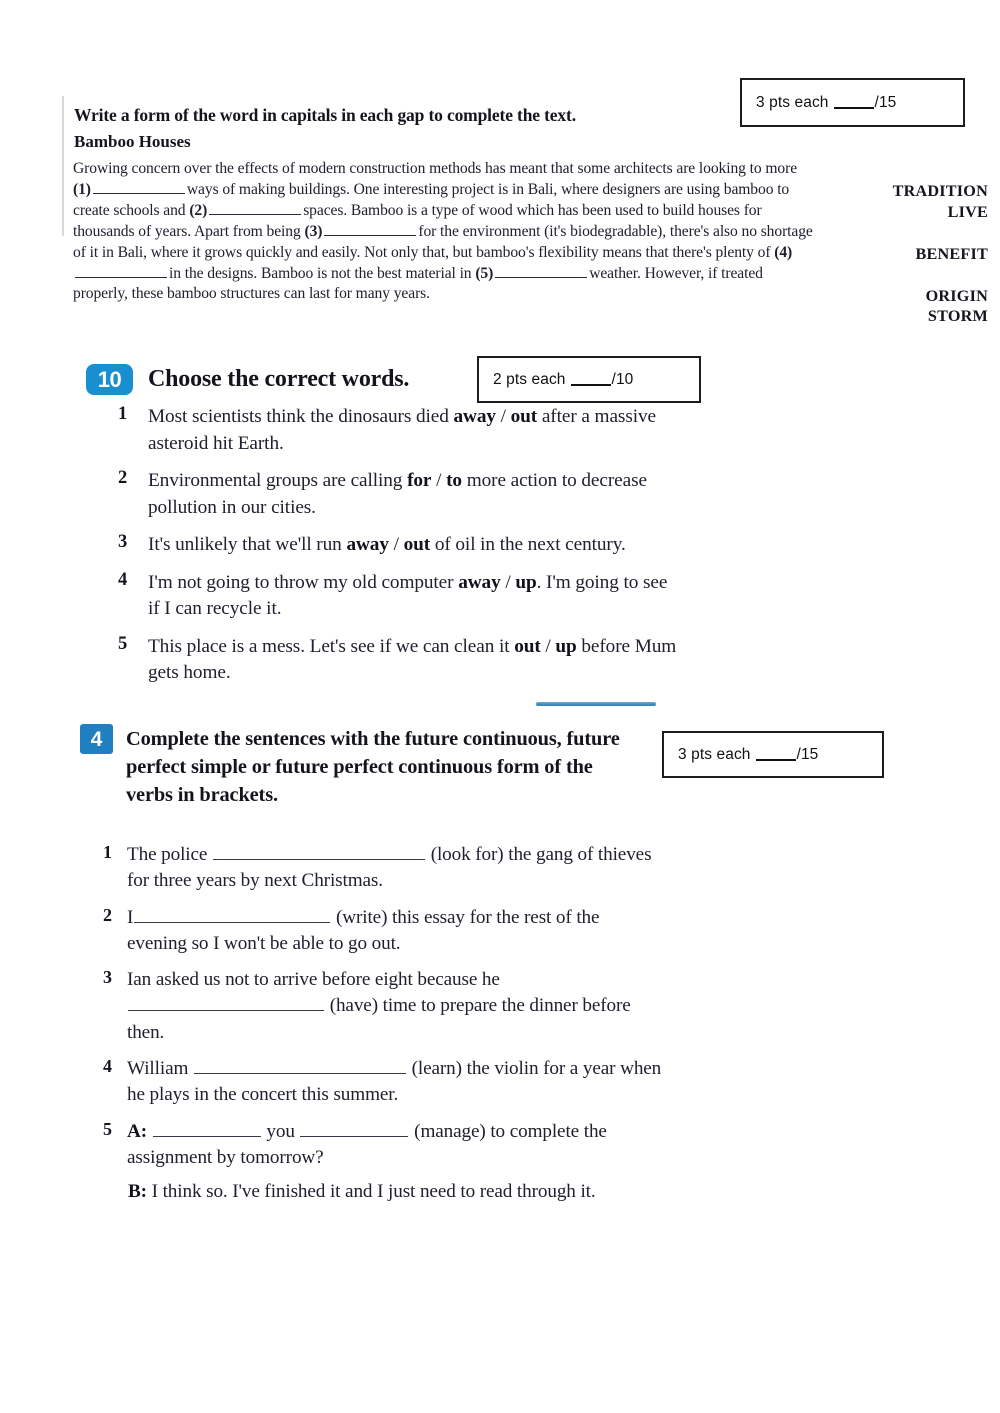 This screenshot has width=1000, height=1413. What do you see at coordinates (454, 480) in the screenshot?
I see `choice-option-b: to` at bounding box center [454, 480].